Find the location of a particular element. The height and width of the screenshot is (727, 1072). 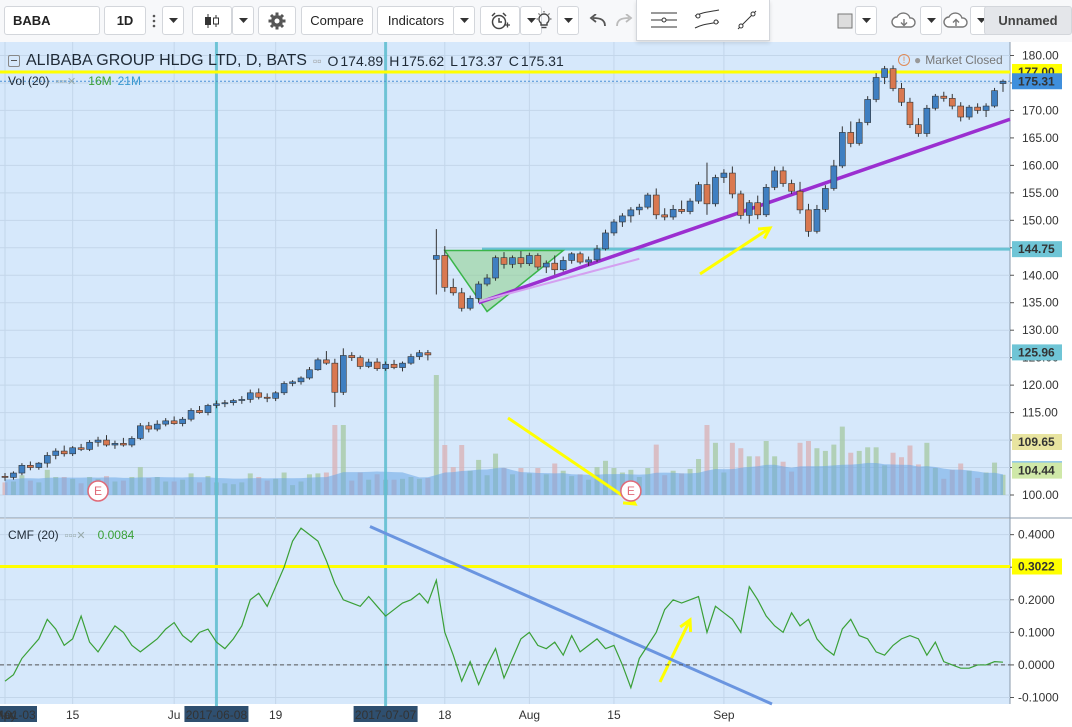

ideas-caret is located at coordinates (568, 20).